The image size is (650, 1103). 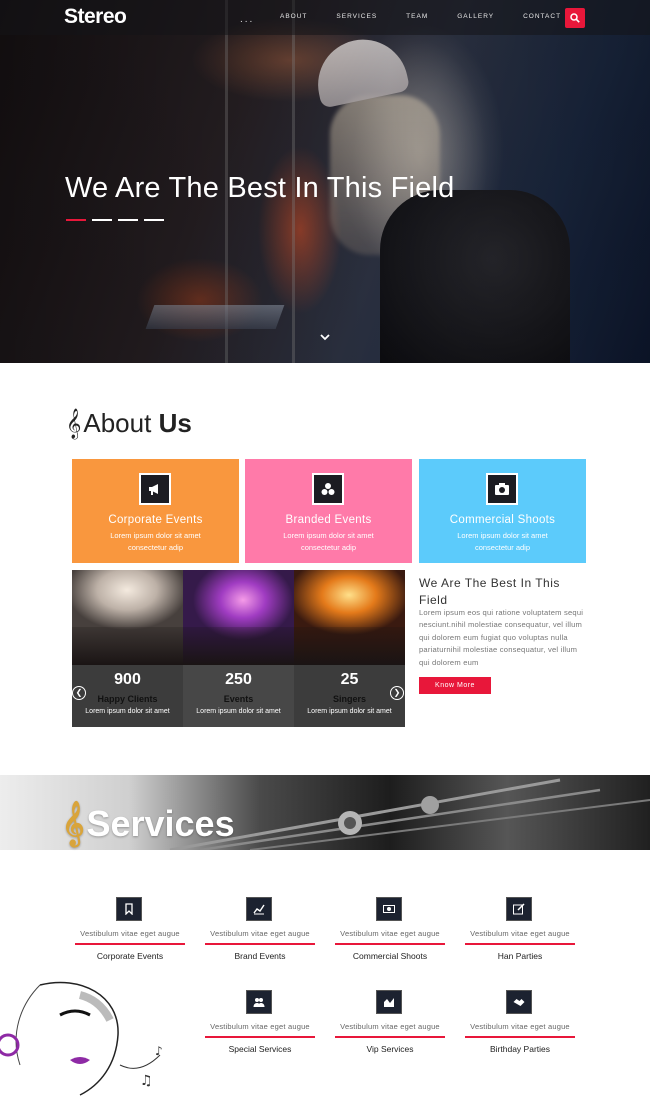 What do you see at coordinates (293, 16) in the screenshot?
I see `nav-item-about: ABOUT` at bounding box center [293, 16].